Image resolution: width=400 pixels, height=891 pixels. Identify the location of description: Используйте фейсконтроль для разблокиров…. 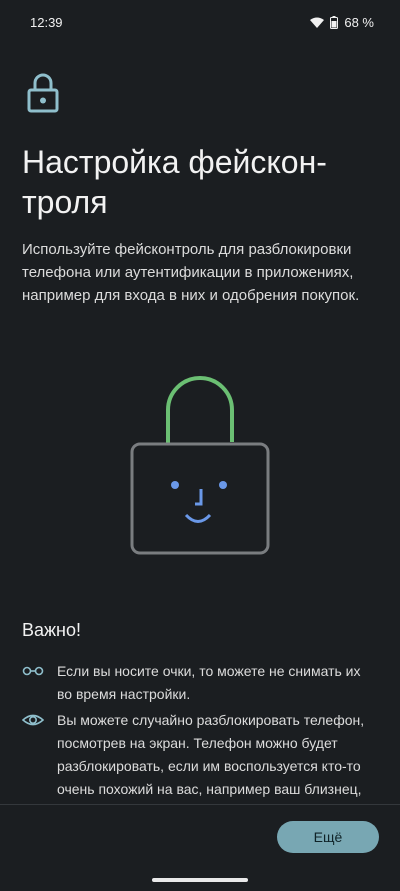
(191, 272).